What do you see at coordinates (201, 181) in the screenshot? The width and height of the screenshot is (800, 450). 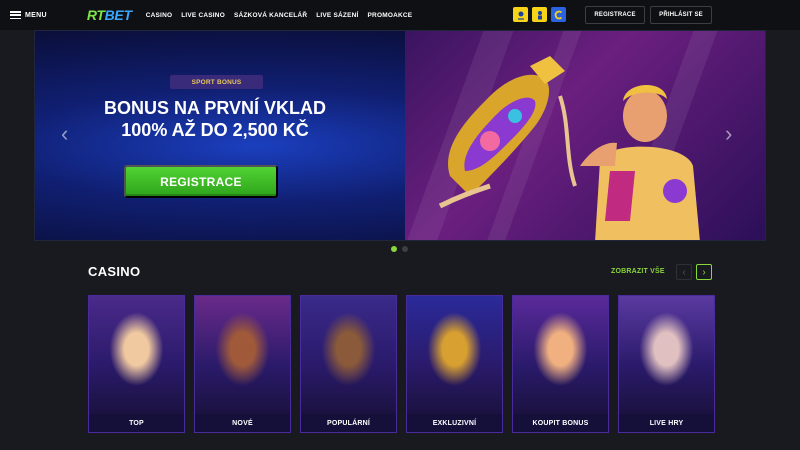 I see `banner-register-button: REGISTRACE` at bounding box center [201, 181].